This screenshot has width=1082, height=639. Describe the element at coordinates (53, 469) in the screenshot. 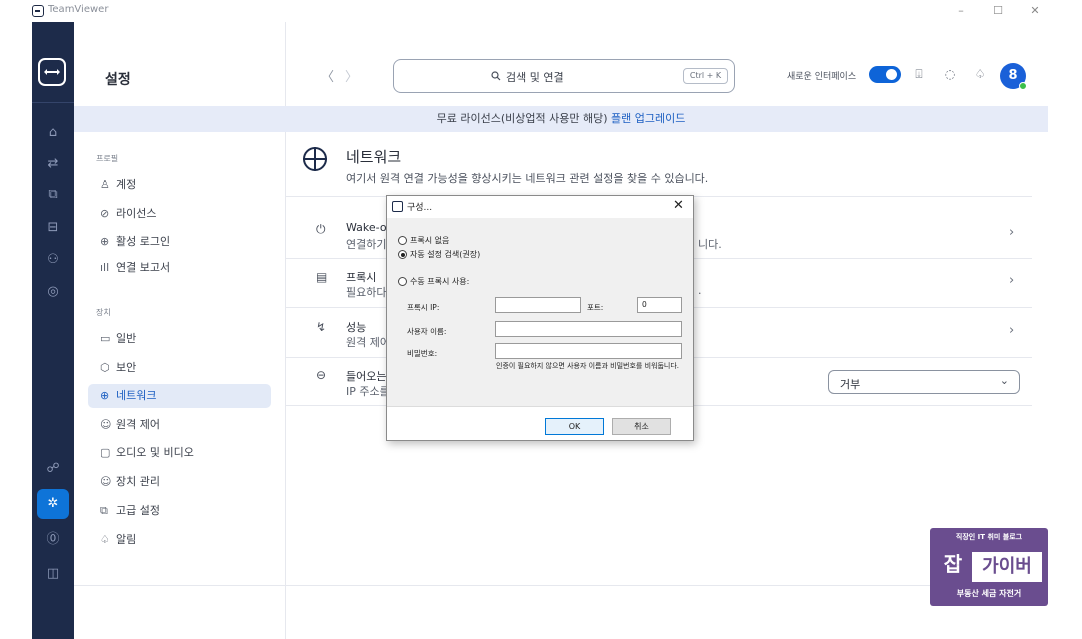

I see `contacts-icon: ☍` at that location.